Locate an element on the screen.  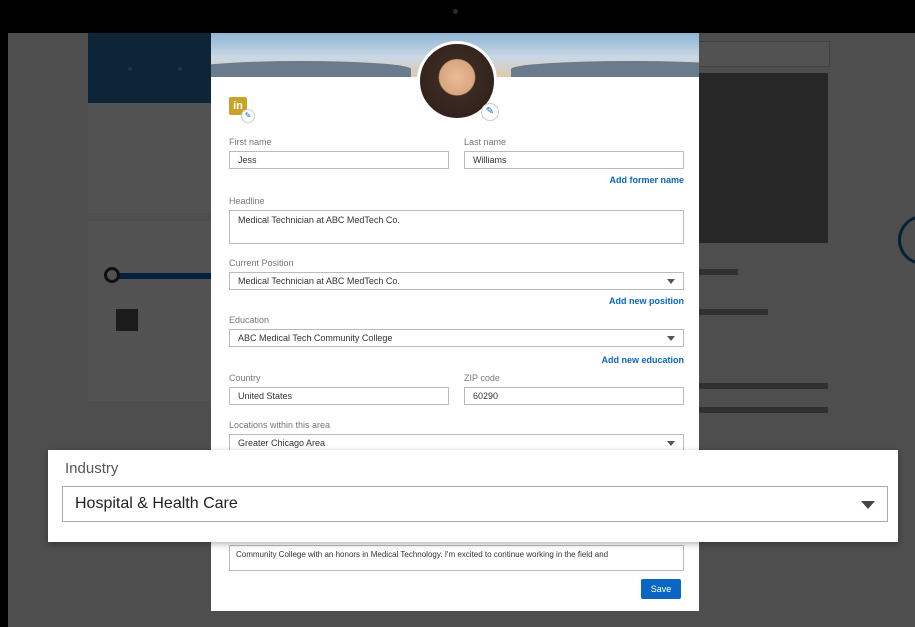
industry-label: Industry is located at coordinates (92, 468).